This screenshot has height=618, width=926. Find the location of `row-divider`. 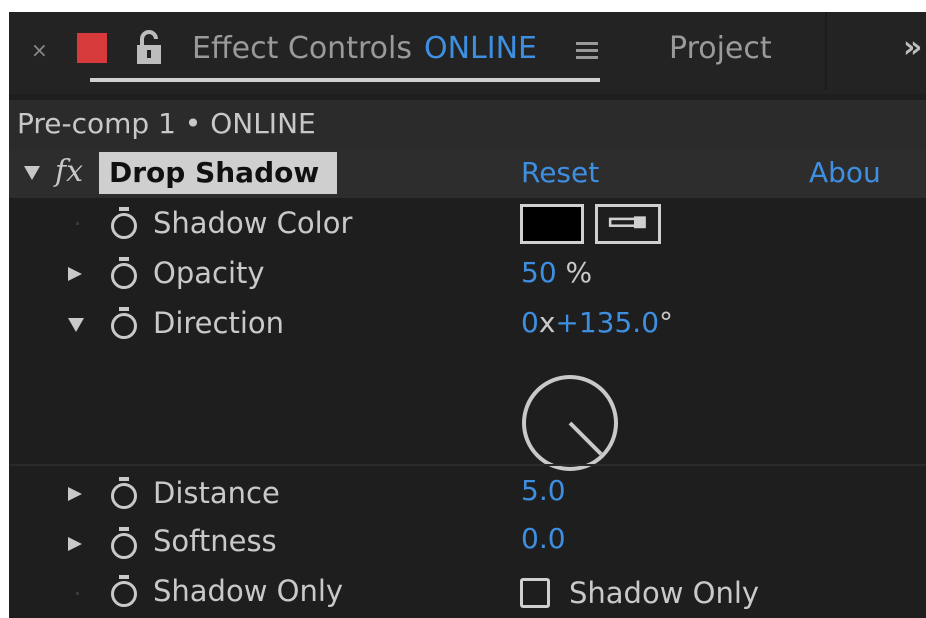

row-divider is located at coordinates (467, 465).